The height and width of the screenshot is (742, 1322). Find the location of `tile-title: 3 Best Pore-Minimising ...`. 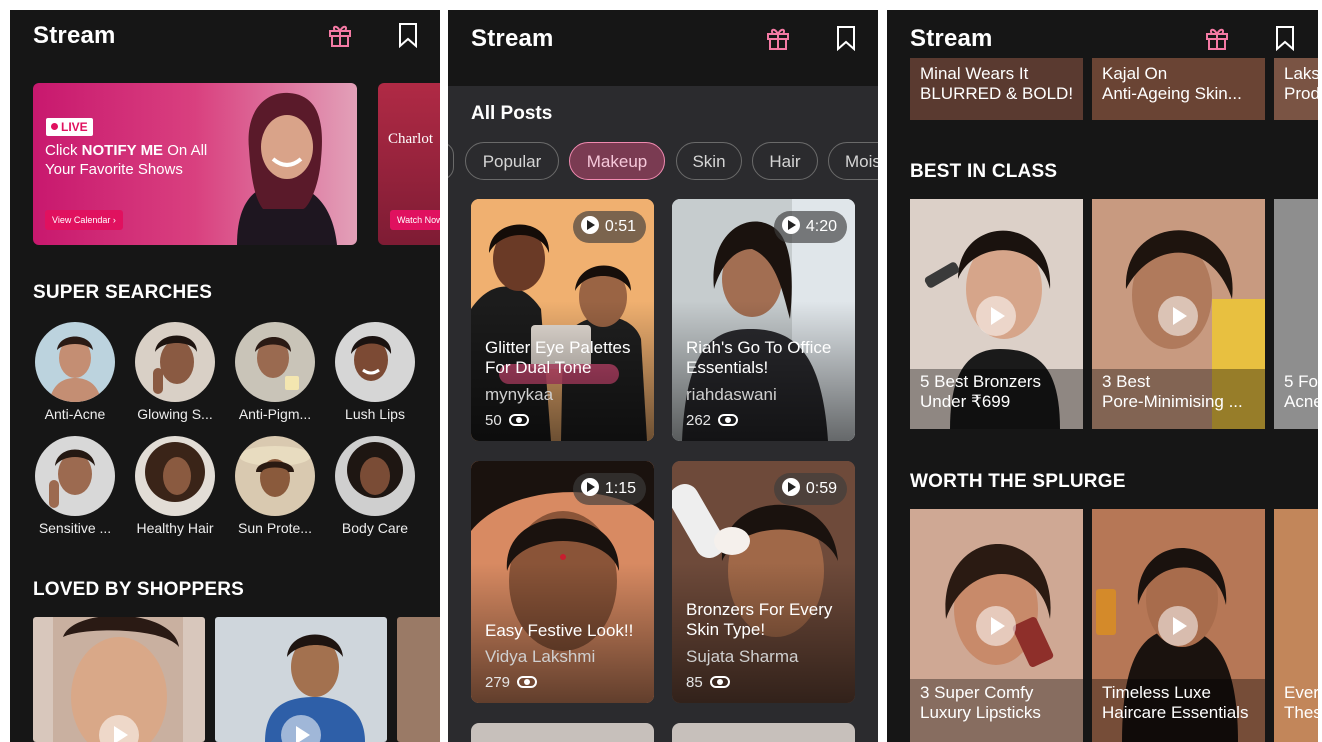

tile-title: 3 Best Pore-Minimising ... is located at coordinates (1172, 391).